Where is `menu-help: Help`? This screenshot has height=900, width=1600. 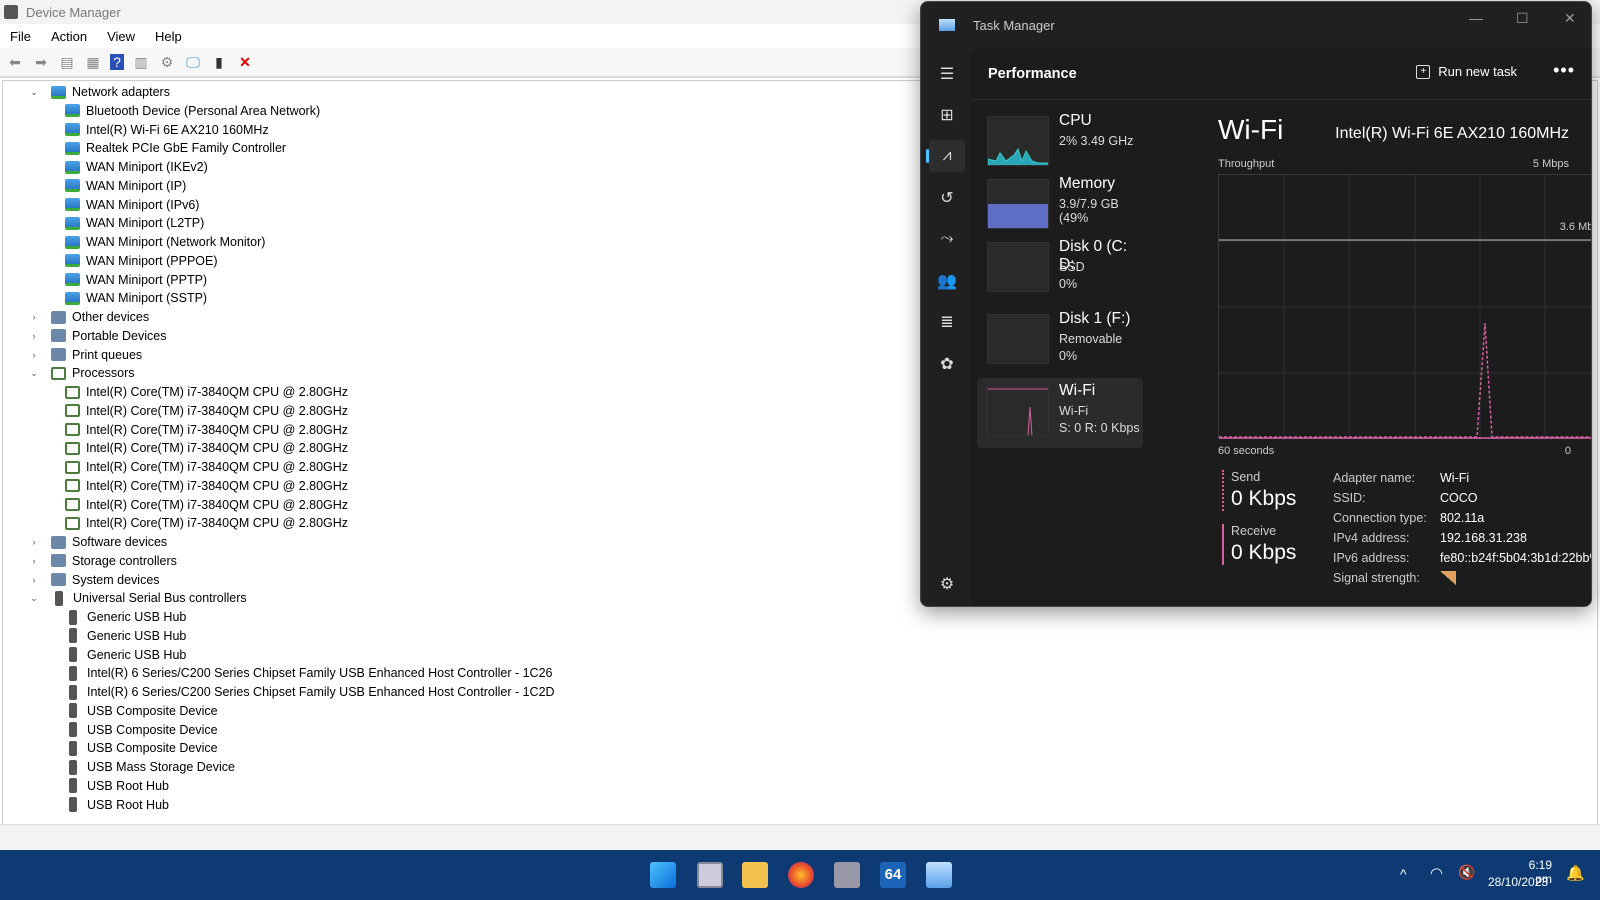
menu-help: Help is located at coordinates (168, 36).